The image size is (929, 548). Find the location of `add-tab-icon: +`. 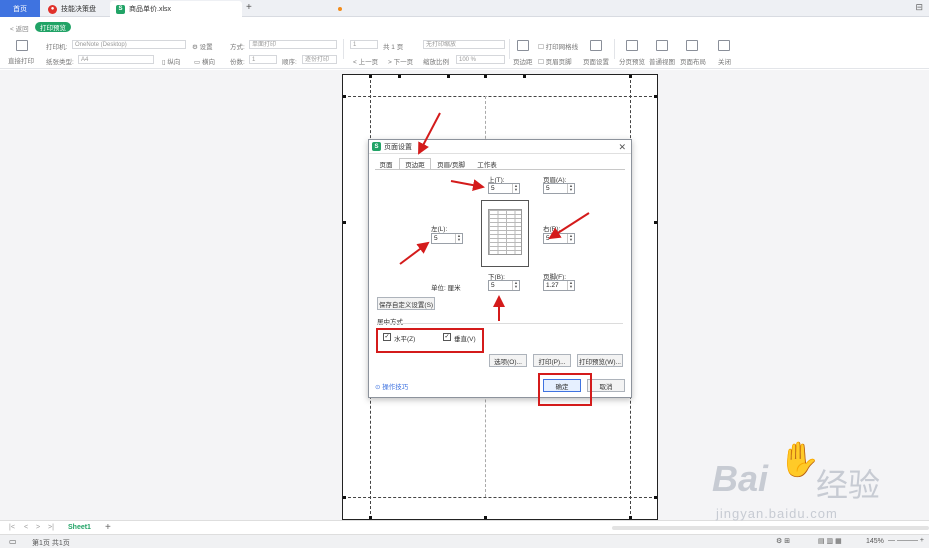

add-tab-icon: + is located at coordinates (249, 7).